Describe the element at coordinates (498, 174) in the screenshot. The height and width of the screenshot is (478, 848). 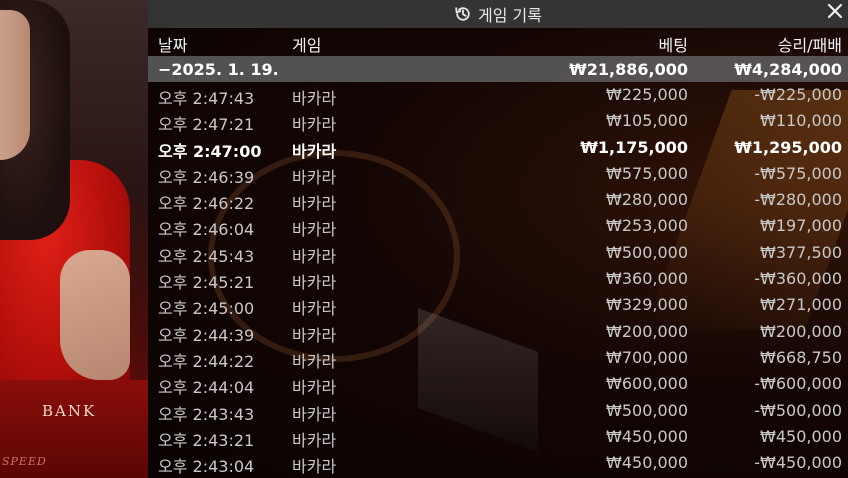
I see `table-row: 오후 2:46:39 바카라 ₩575,000 -₩575,000` at that location.